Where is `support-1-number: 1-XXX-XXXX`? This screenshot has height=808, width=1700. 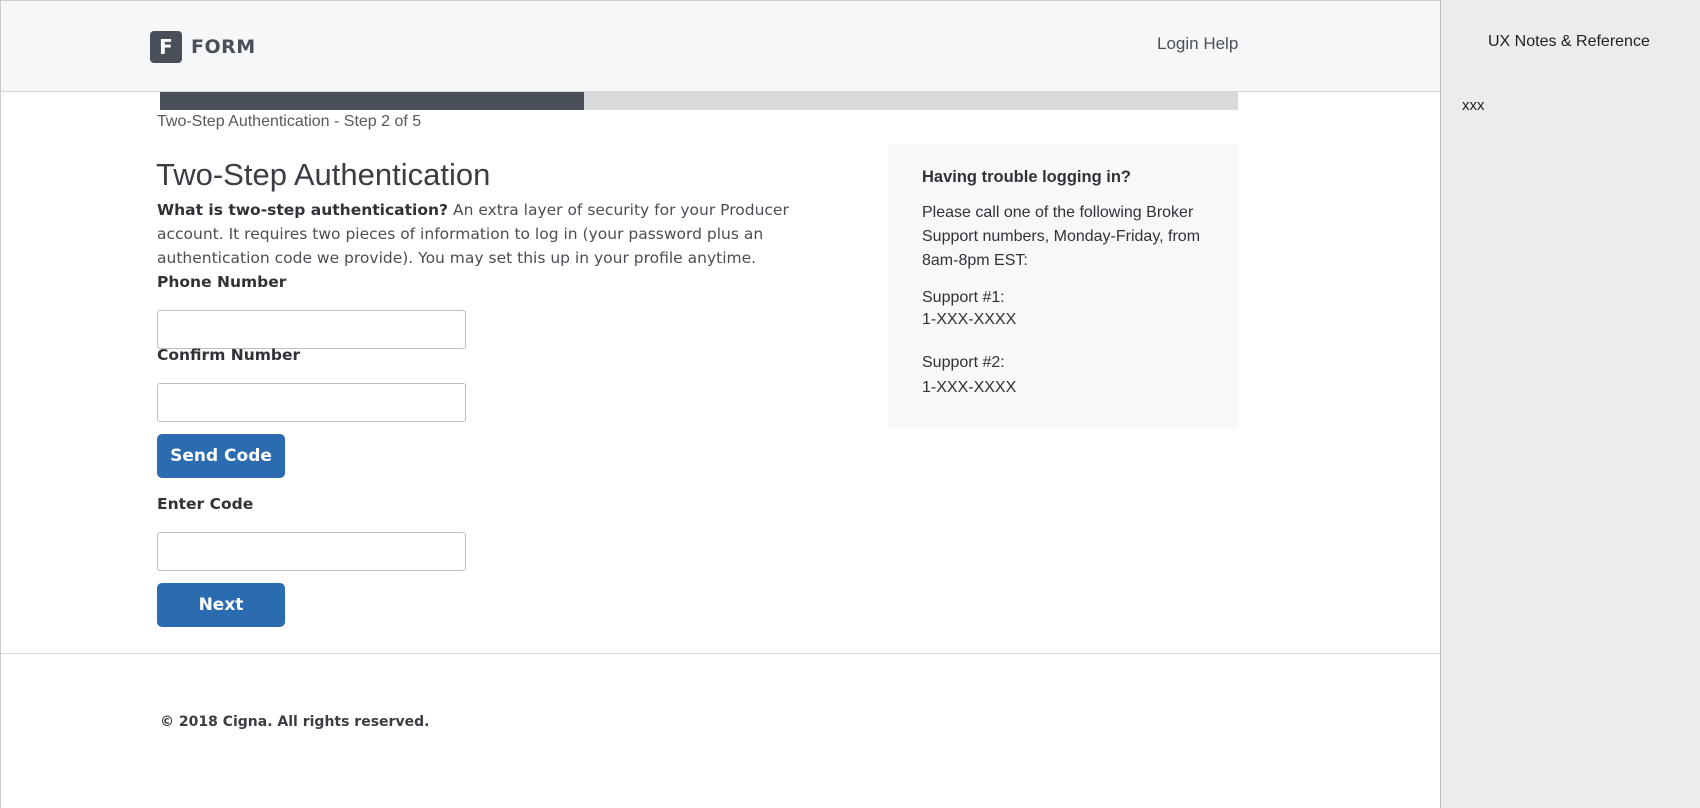 support-1-number: 1-XXX-XXXX is located at coordinates (969, 319).